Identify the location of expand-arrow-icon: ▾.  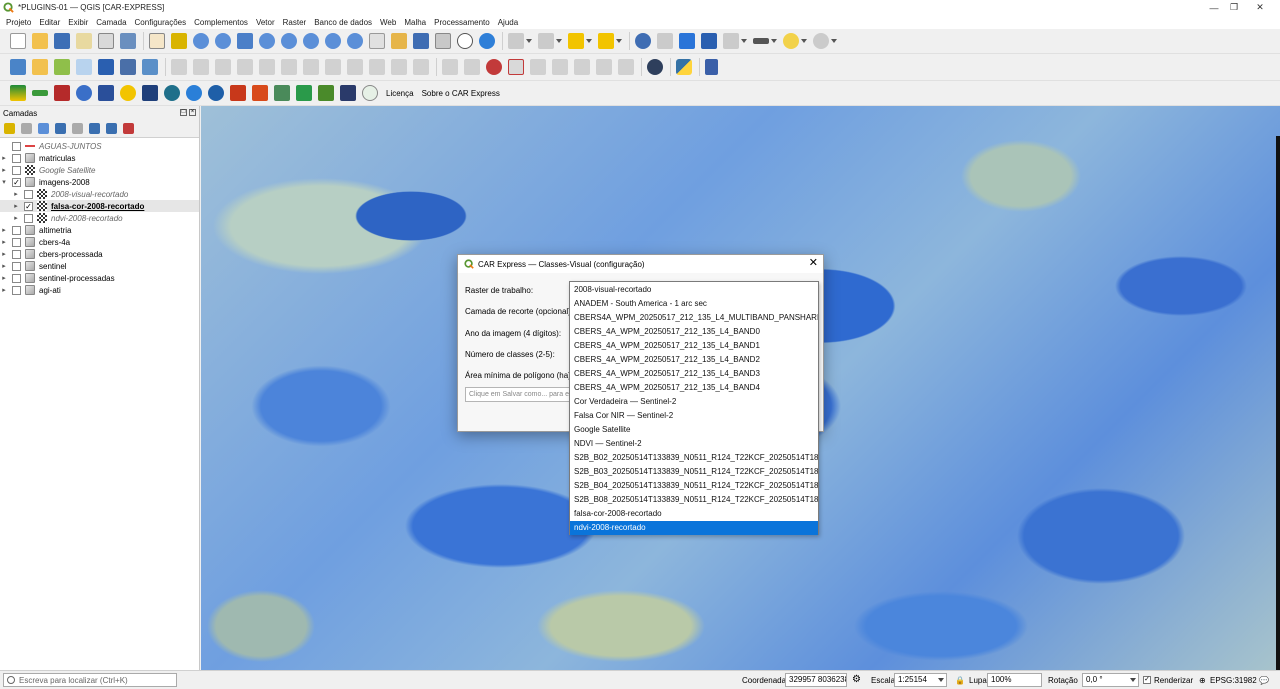
(4, 182).